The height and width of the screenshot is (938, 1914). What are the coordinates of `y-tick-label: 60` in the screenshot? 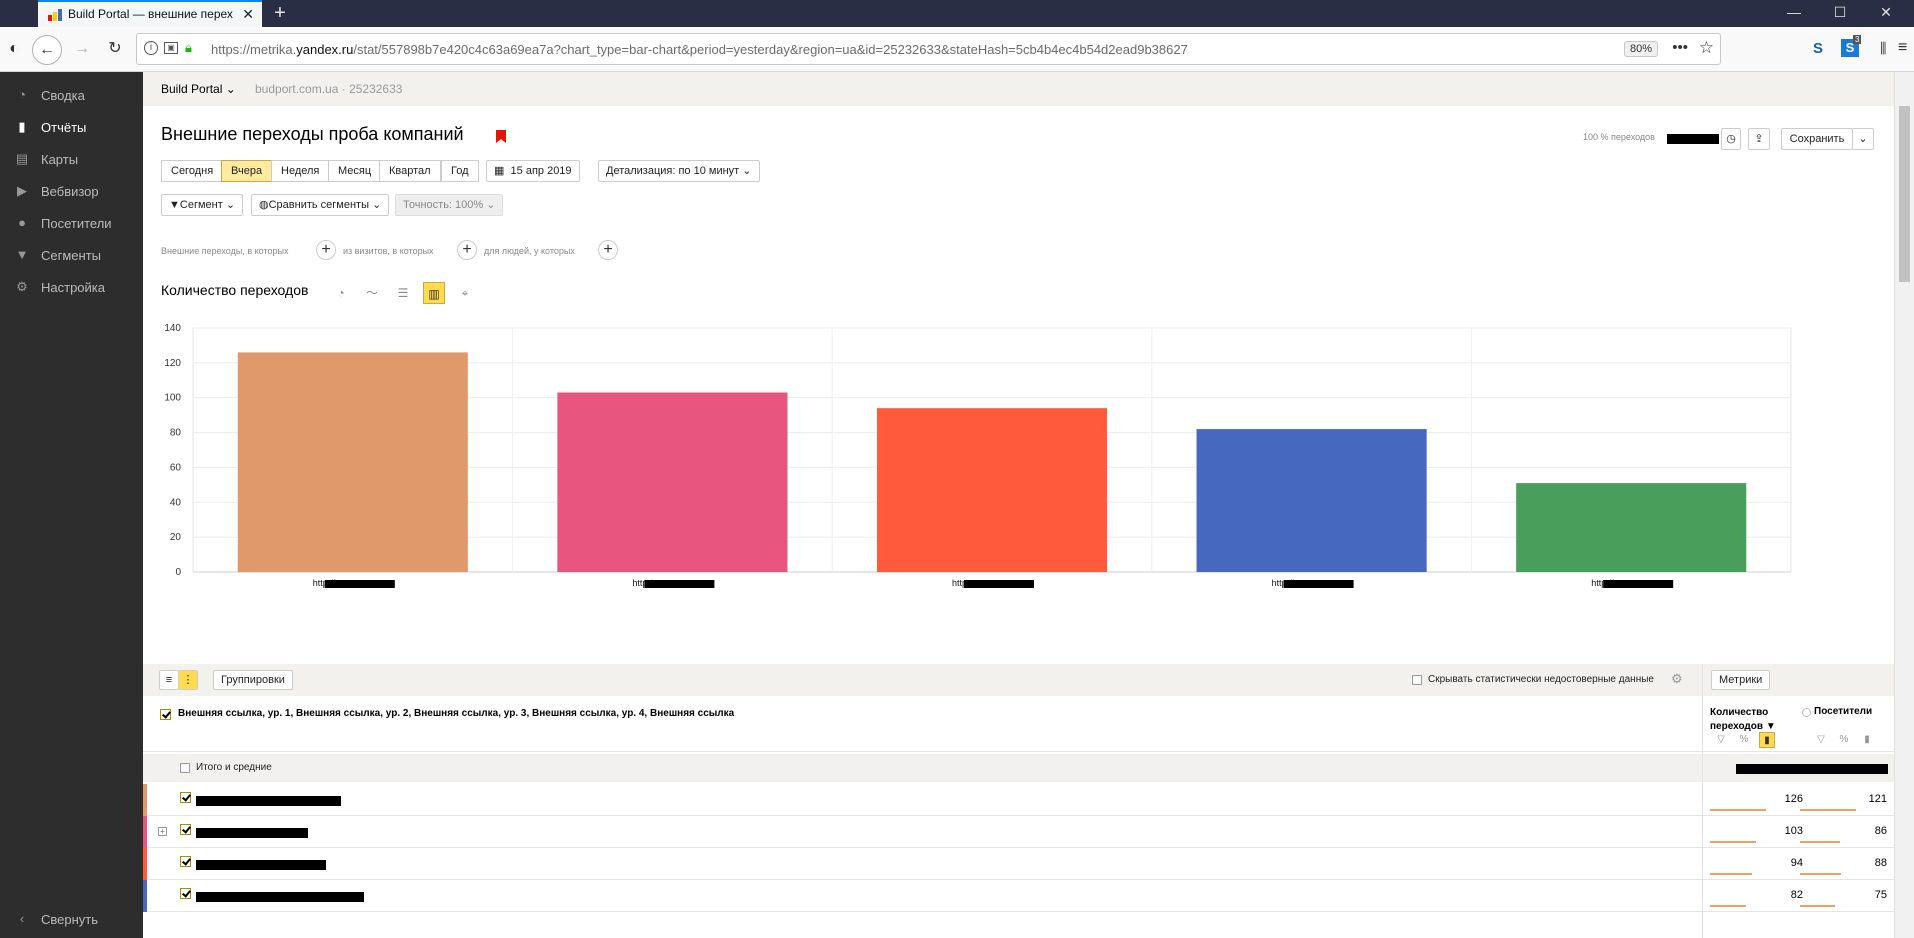 It's located at (176, 467).